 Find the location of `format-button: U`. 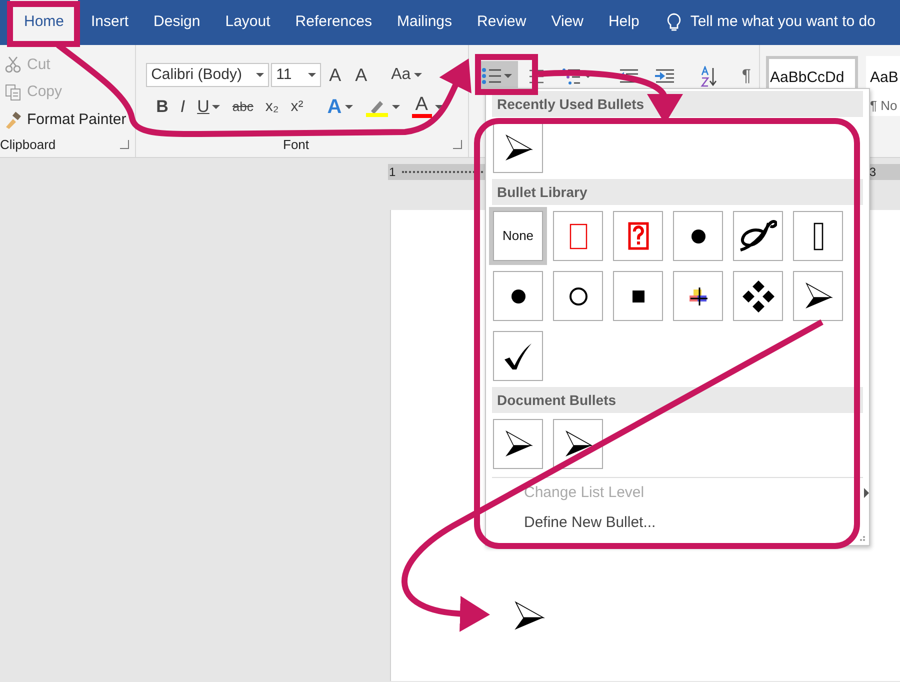

format-button: U is located at coordinates (208, 107).